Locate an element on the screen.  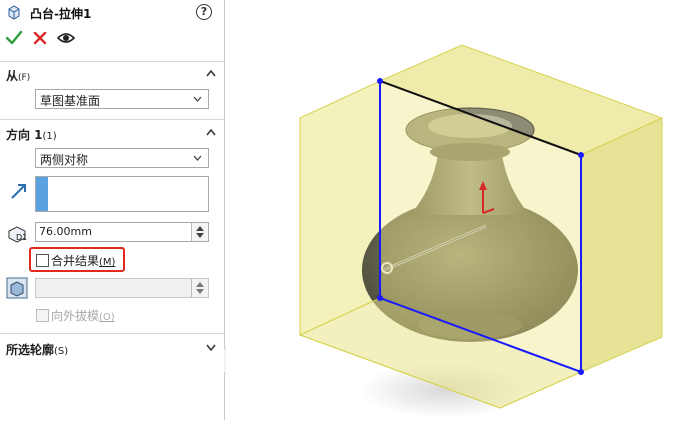
merge-result-checkbox is located at coordinates (42, 260).